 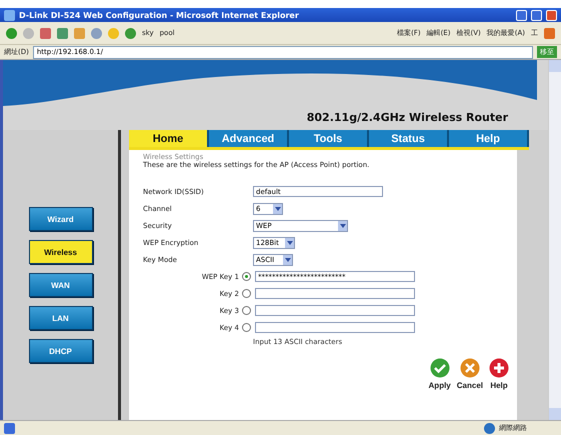 I want to click on cross-icon, so click(x=470, y=368).